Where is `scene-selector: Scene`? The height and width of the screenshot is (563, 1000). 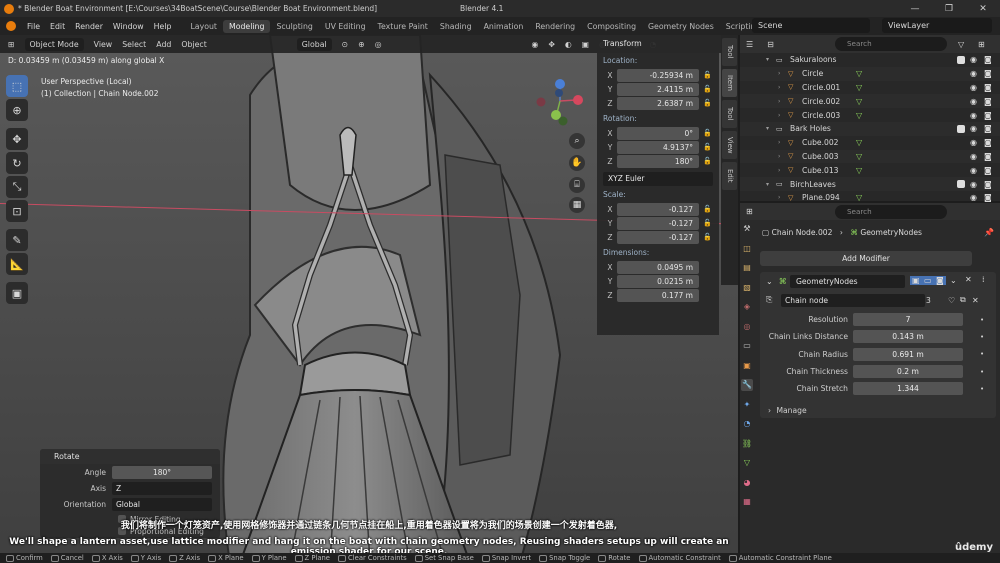
scene-selector: Scene is located at coordinates (811, 25).